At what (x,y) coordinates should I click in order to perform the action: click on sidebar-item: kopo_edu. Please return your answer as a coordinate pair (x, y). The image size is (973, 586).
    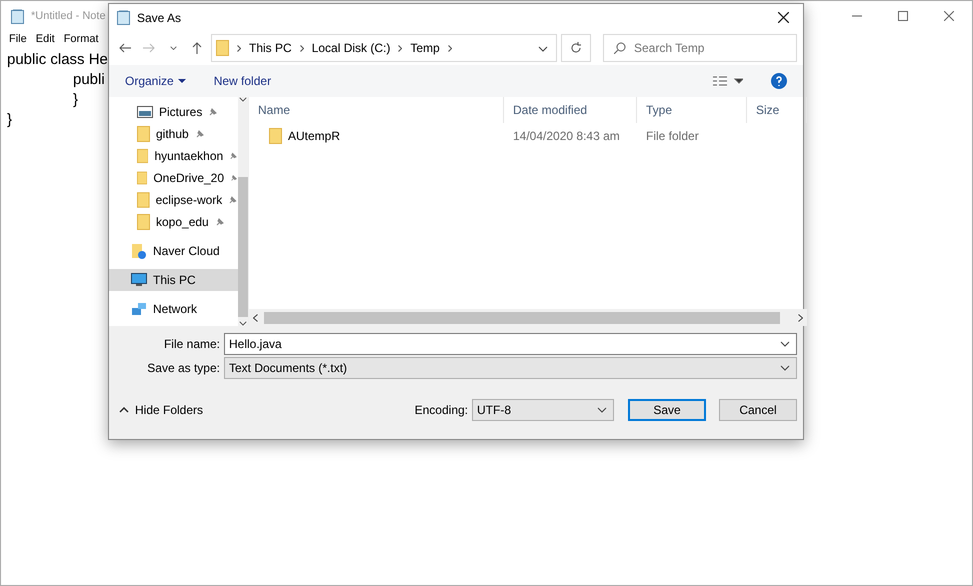
    Looking at the image, I should click on (173, 222).